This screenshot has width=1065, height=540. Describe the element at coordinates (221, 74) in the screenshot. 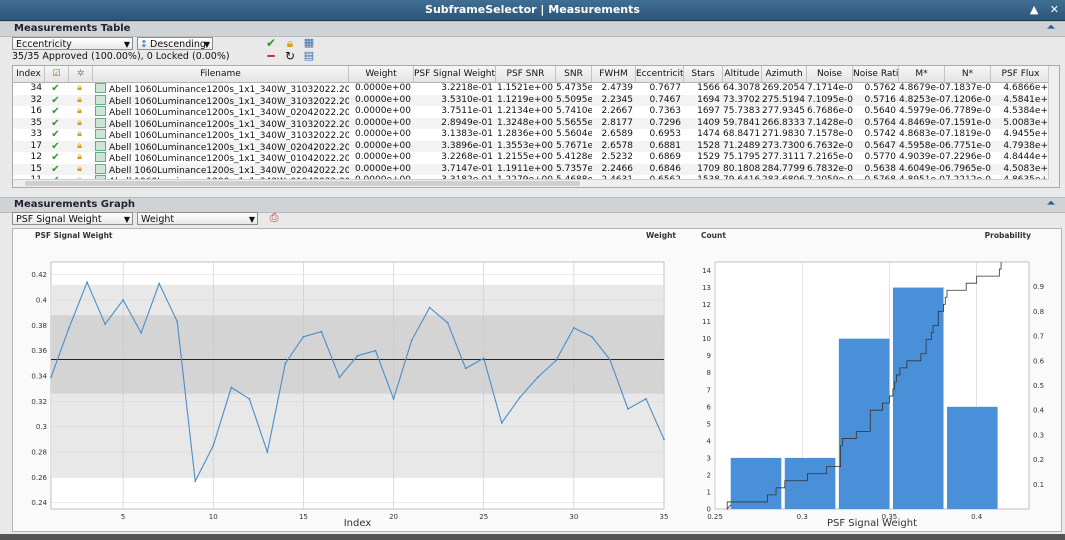

I see `column-header: Filename` at that location.